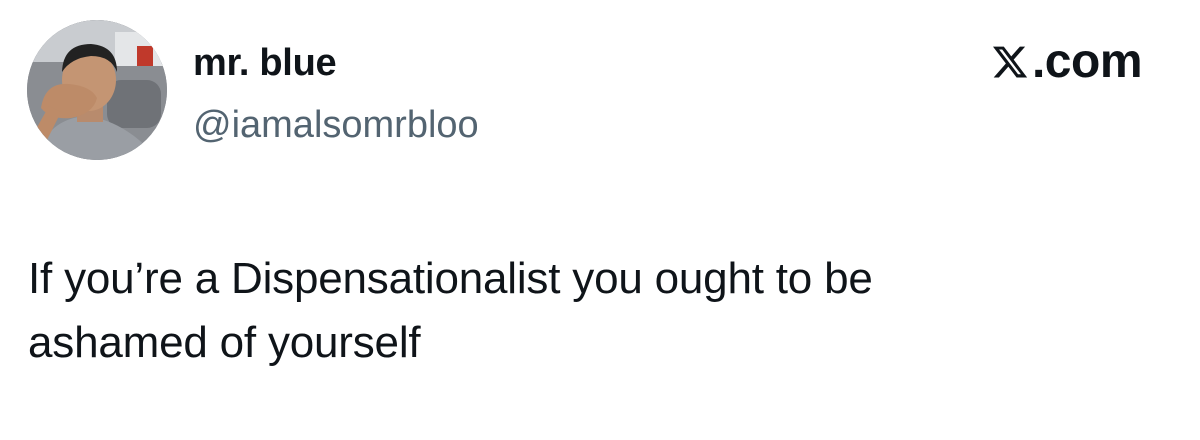 This screenshot has width=1200, height=440. I want to click on display-name: mr. blue, so click(265, 63).